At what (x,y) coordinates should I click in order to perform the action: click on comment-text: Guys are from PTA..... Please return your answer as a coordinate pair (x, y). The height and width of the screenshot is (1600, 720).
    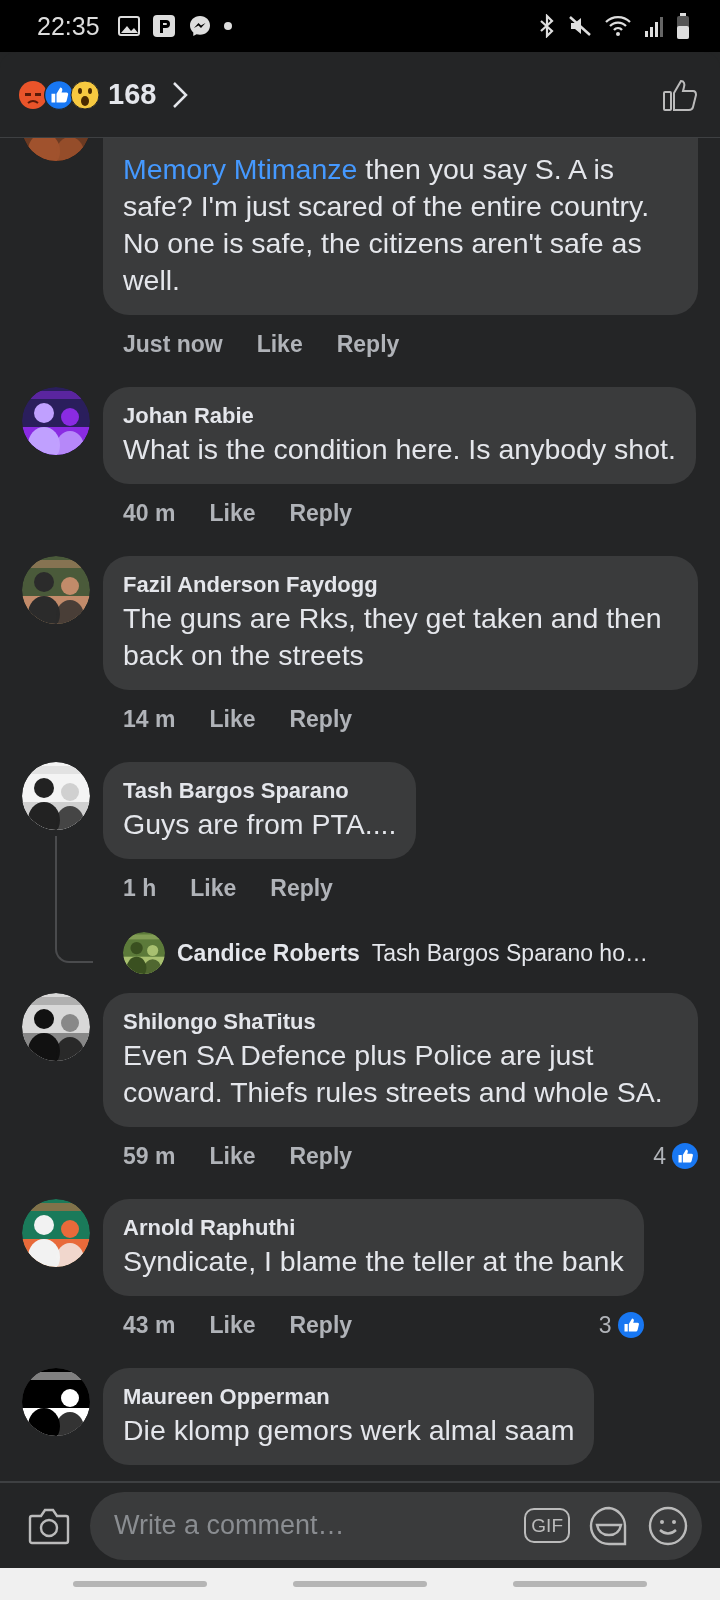
    Looking at the image, I should click on (260, 824).